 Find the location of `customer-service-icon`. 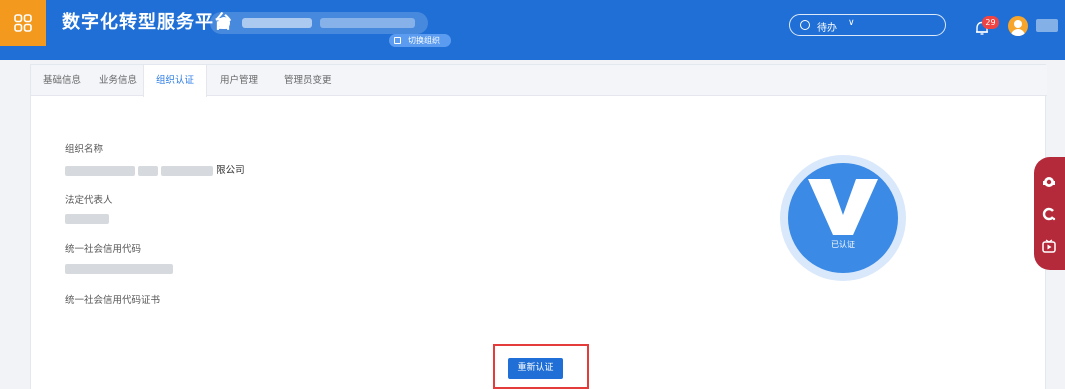

customer-service-icon is located at coordinates (1049, 182).